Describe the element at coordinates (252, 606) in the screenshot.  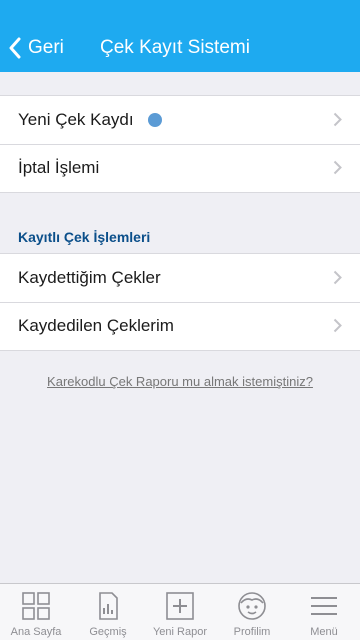
I see `face-icon` at that location.